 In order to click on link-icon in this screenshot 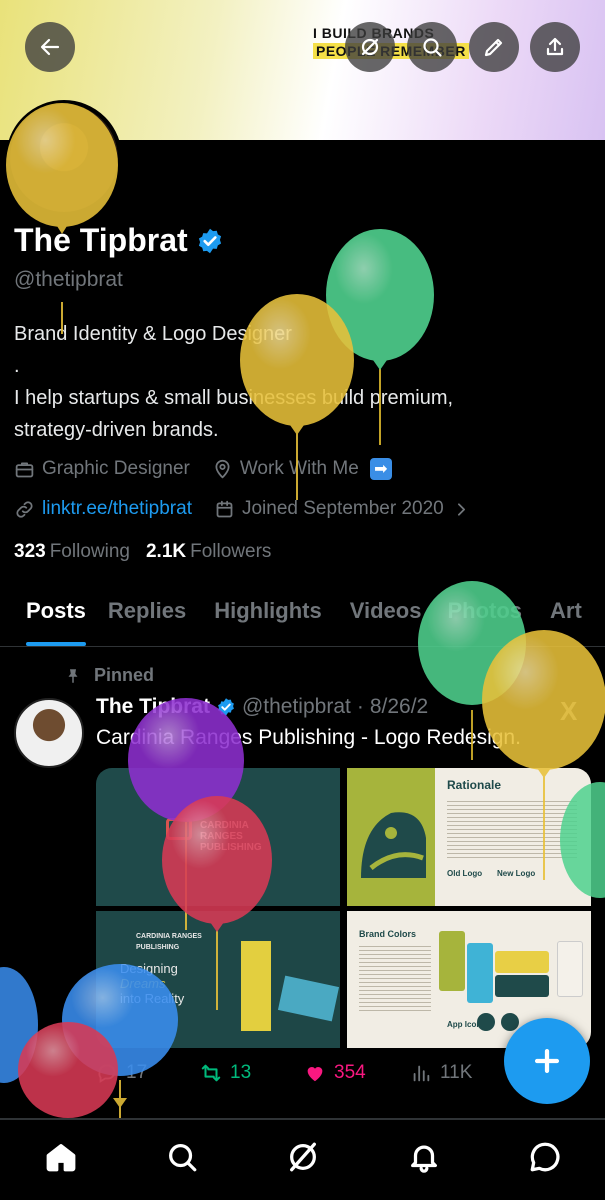, I will do `click(24, 509)`.